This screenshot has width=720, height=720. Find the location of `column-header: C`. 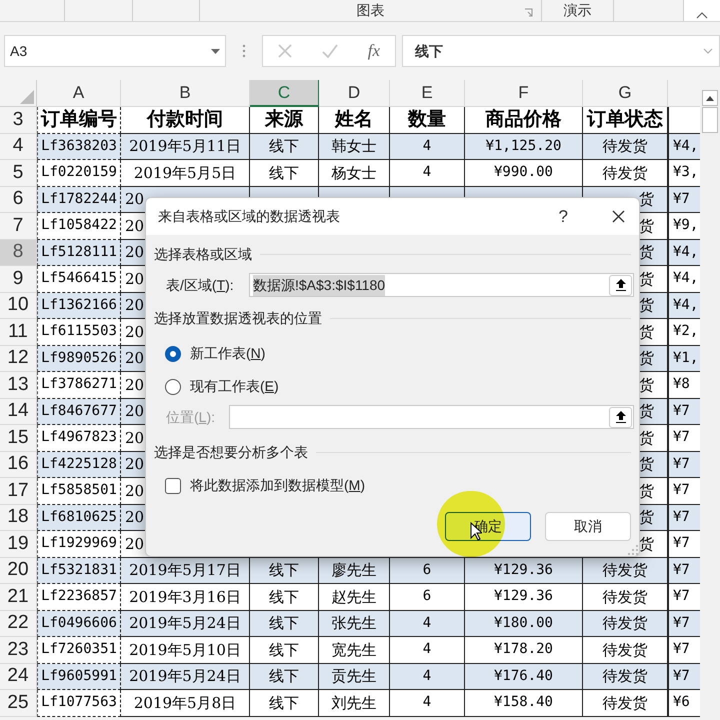

column-header: C is located at coordinates (284, 93).